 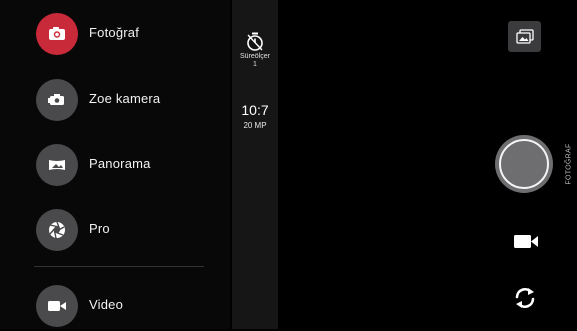 What do you see at coordinates (130, 306) in the screenshot?
I see `mode-item-video: Video` at bounding box center [130, 306].